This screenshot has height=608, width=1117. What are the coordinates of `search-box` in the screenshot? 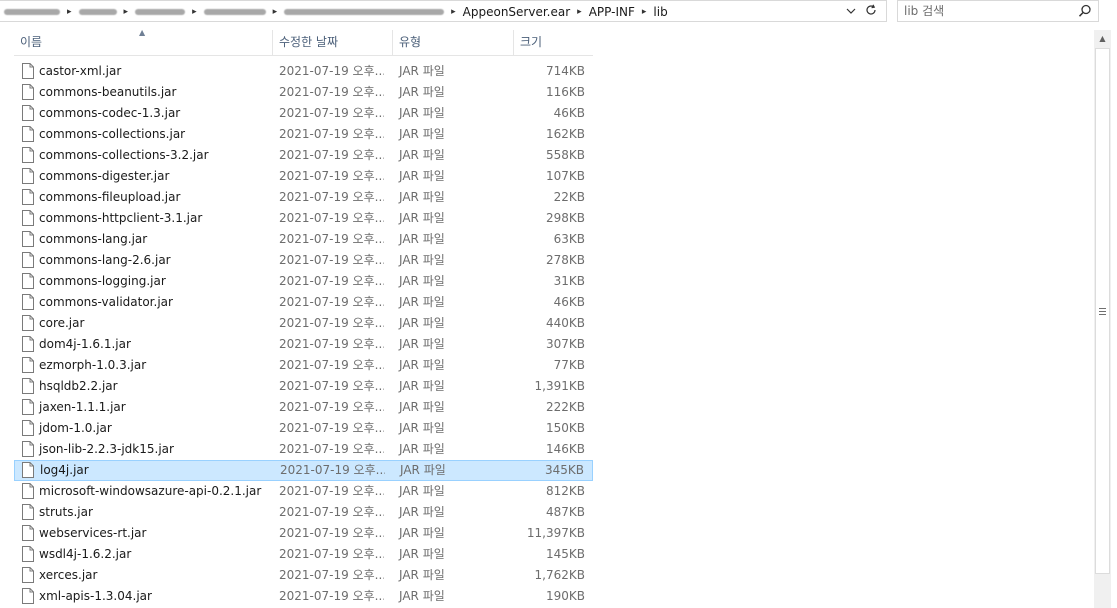 It's located at (998, 11).